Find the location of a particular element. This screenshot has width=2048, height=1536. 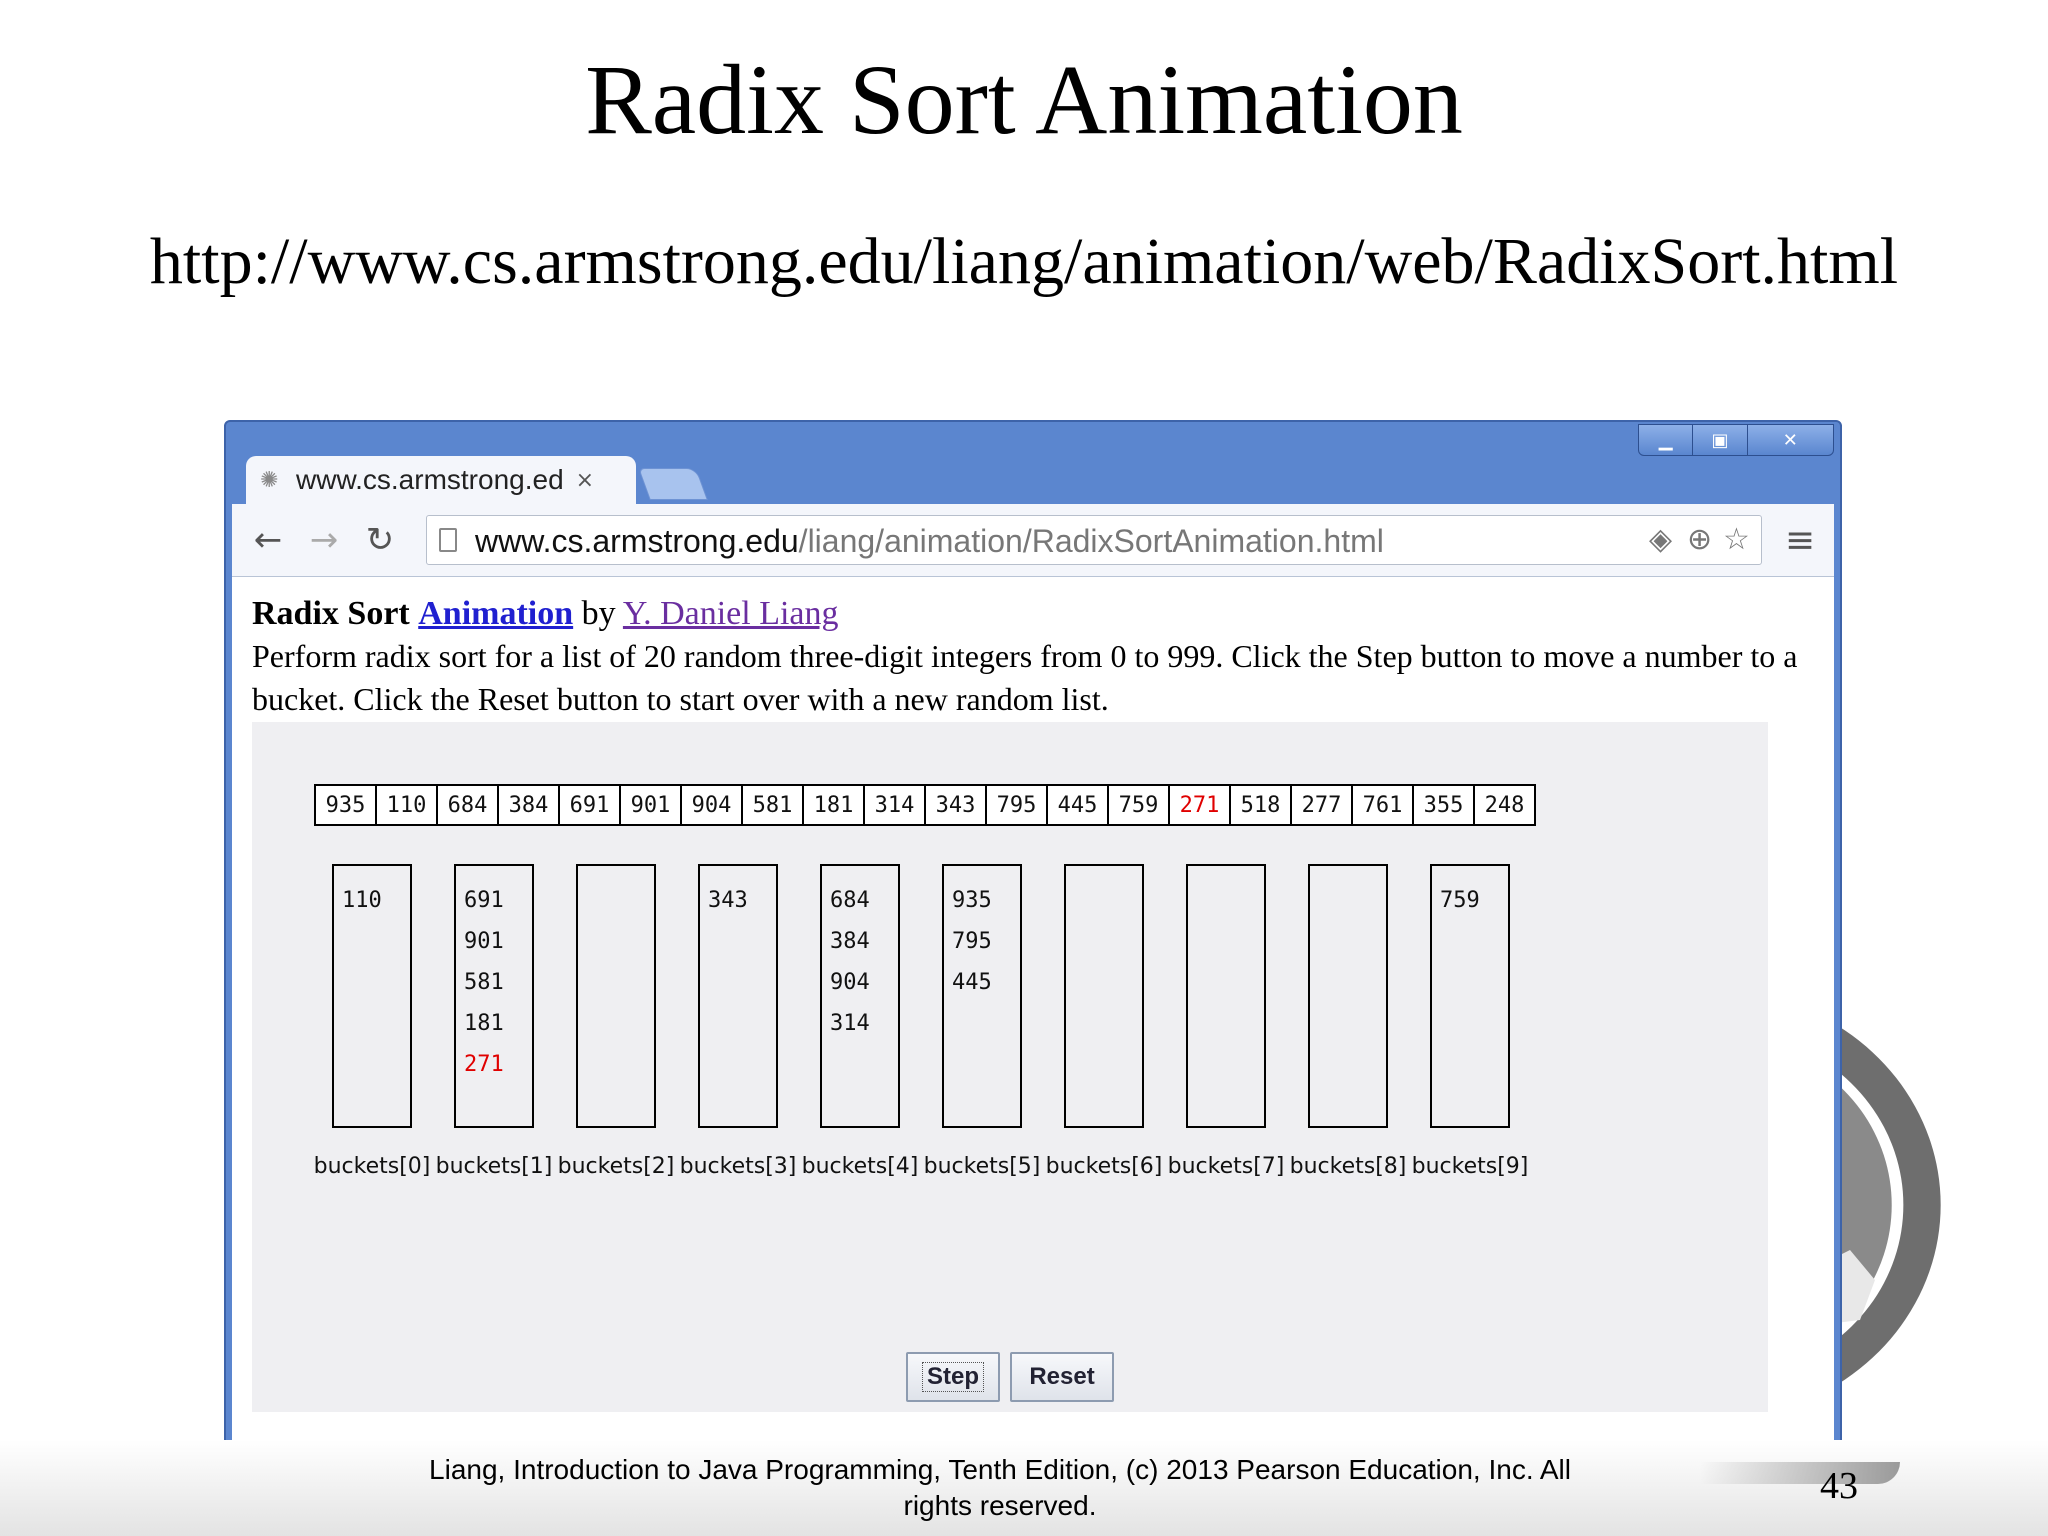

list-cell: 355 is located at coordinates (1444, 805).